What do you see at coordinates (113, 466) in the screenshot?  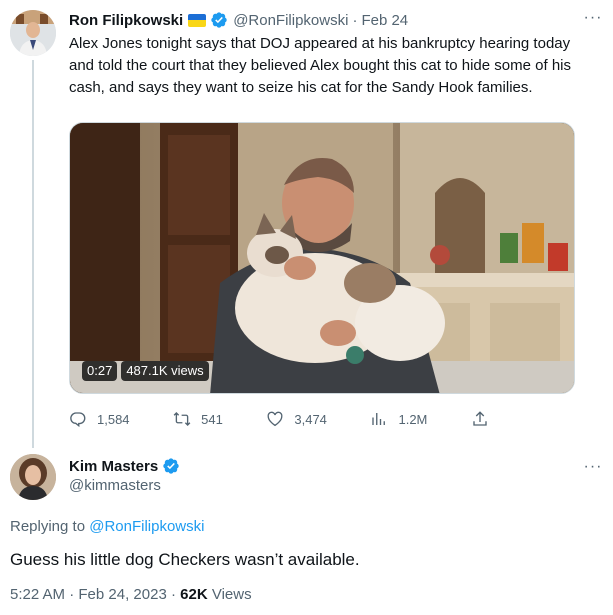 I see `author-name: Kim Masters` at bounding box center [113, 466].